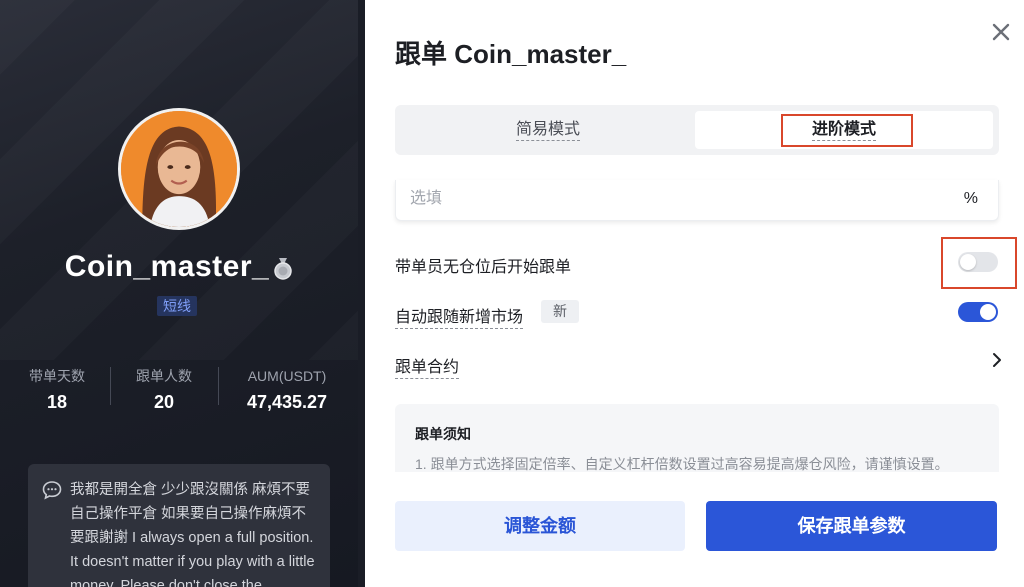  I want to click on close-icon, so click(1001, 32).